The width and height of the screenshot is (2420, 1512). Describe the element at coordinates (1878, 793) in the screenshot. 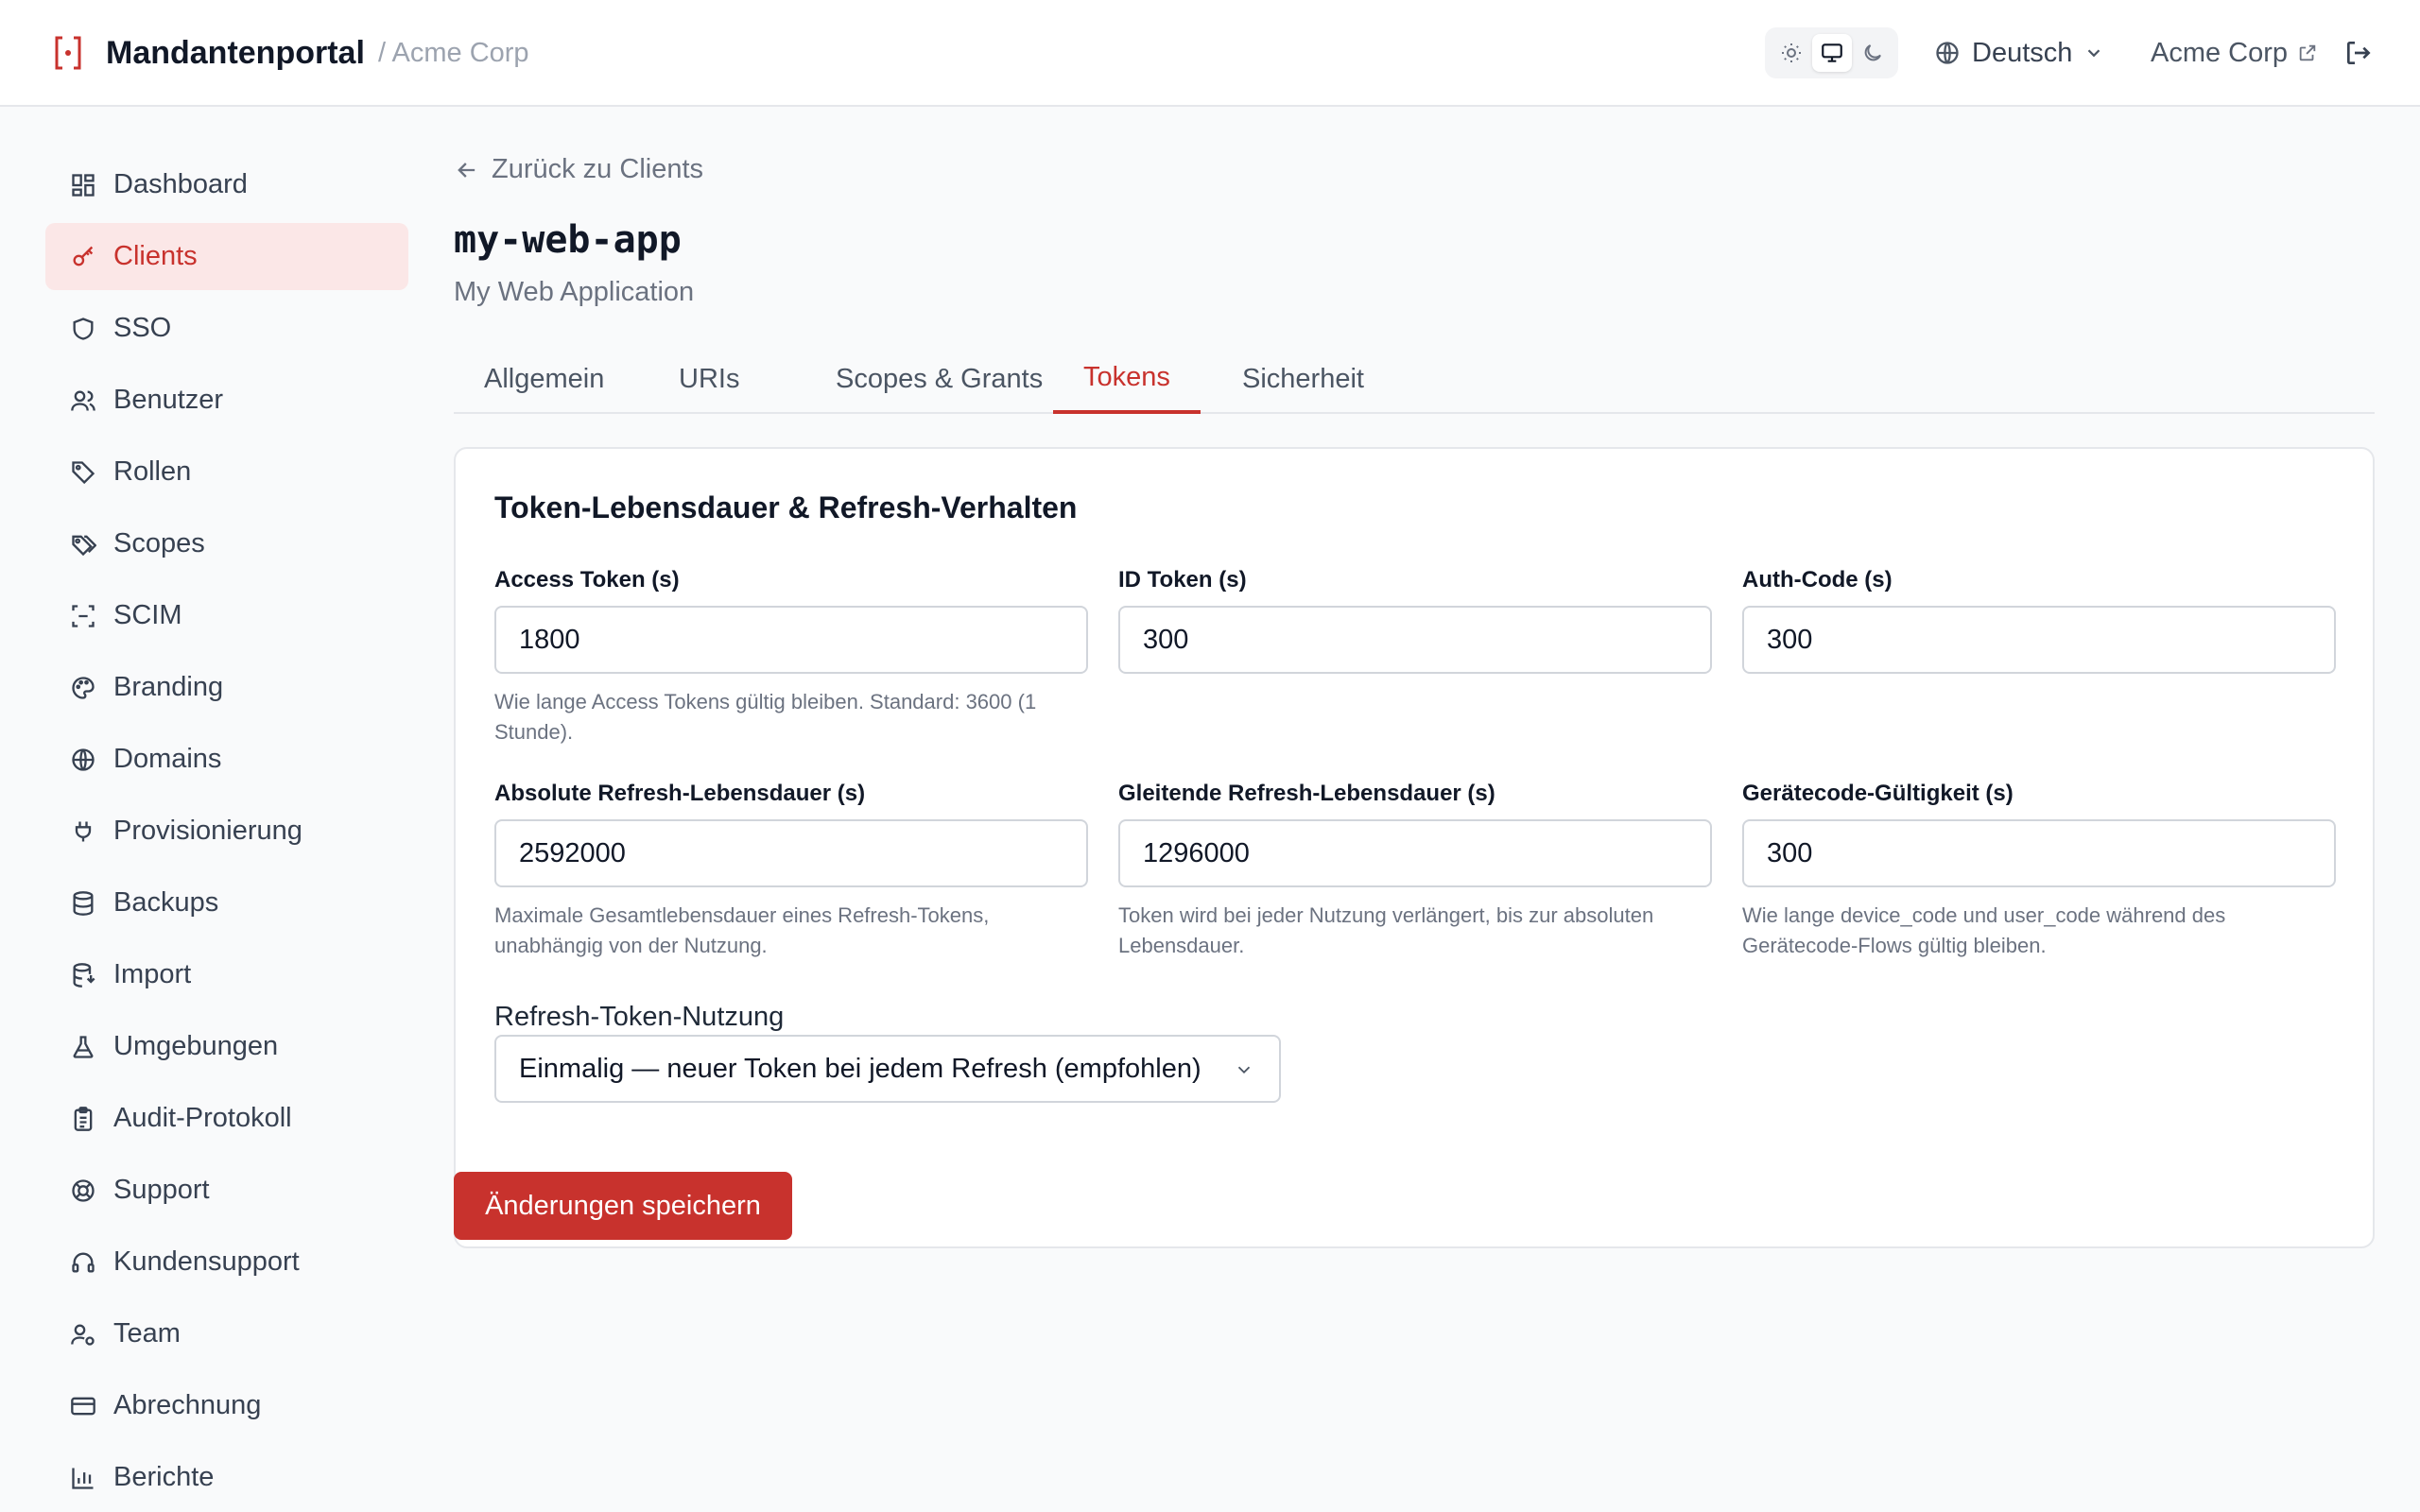

I see `field-label: Gerätecode-Gültigkeit (s)` at that location.